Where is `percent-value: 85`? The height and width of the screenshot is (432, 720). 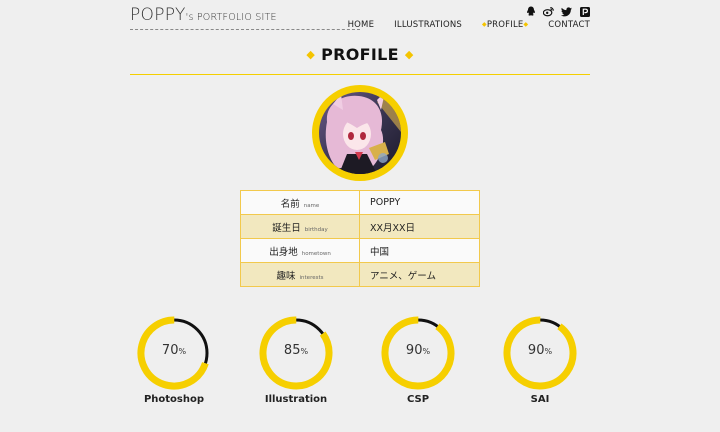
percent-value: 85 is located at coordinates (292, 350).